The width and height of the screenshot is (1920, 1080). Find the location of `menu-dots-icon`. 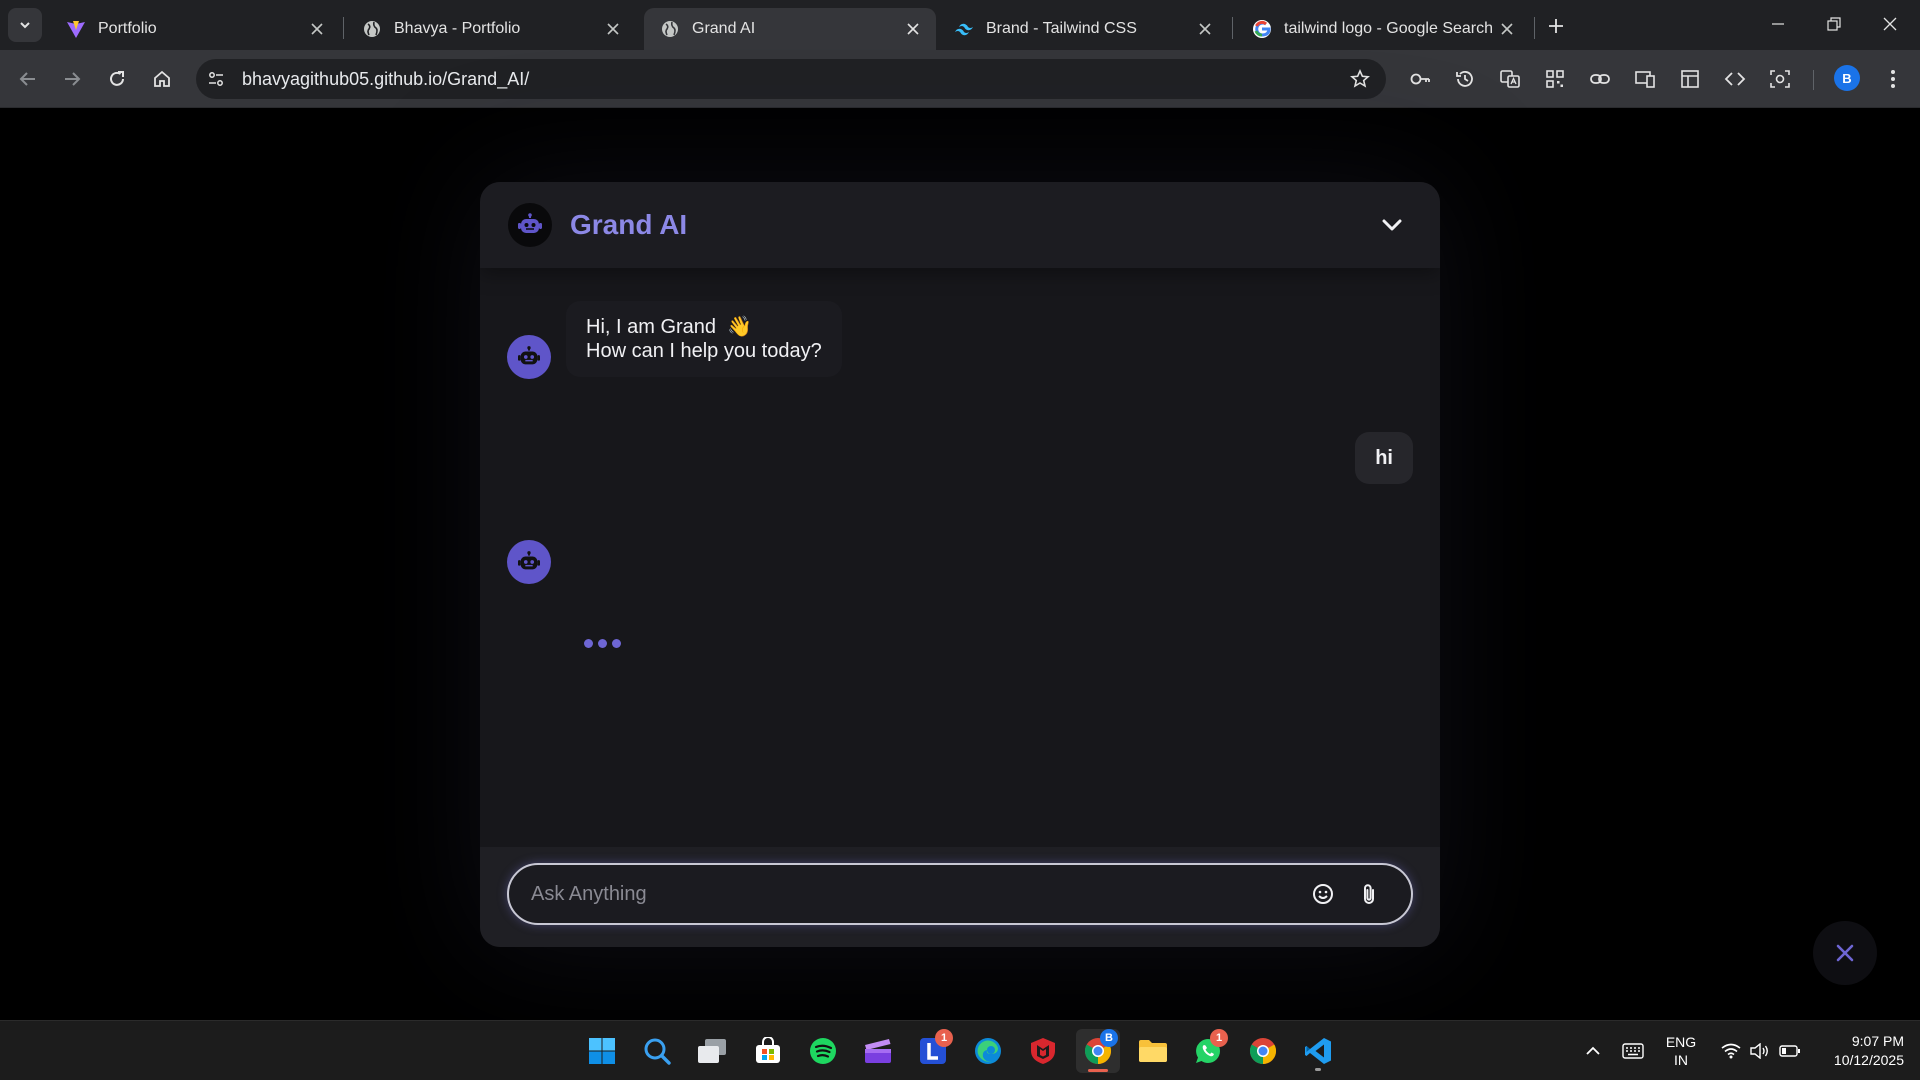

menu-dots-icon is located at coordinates (1893, 79).